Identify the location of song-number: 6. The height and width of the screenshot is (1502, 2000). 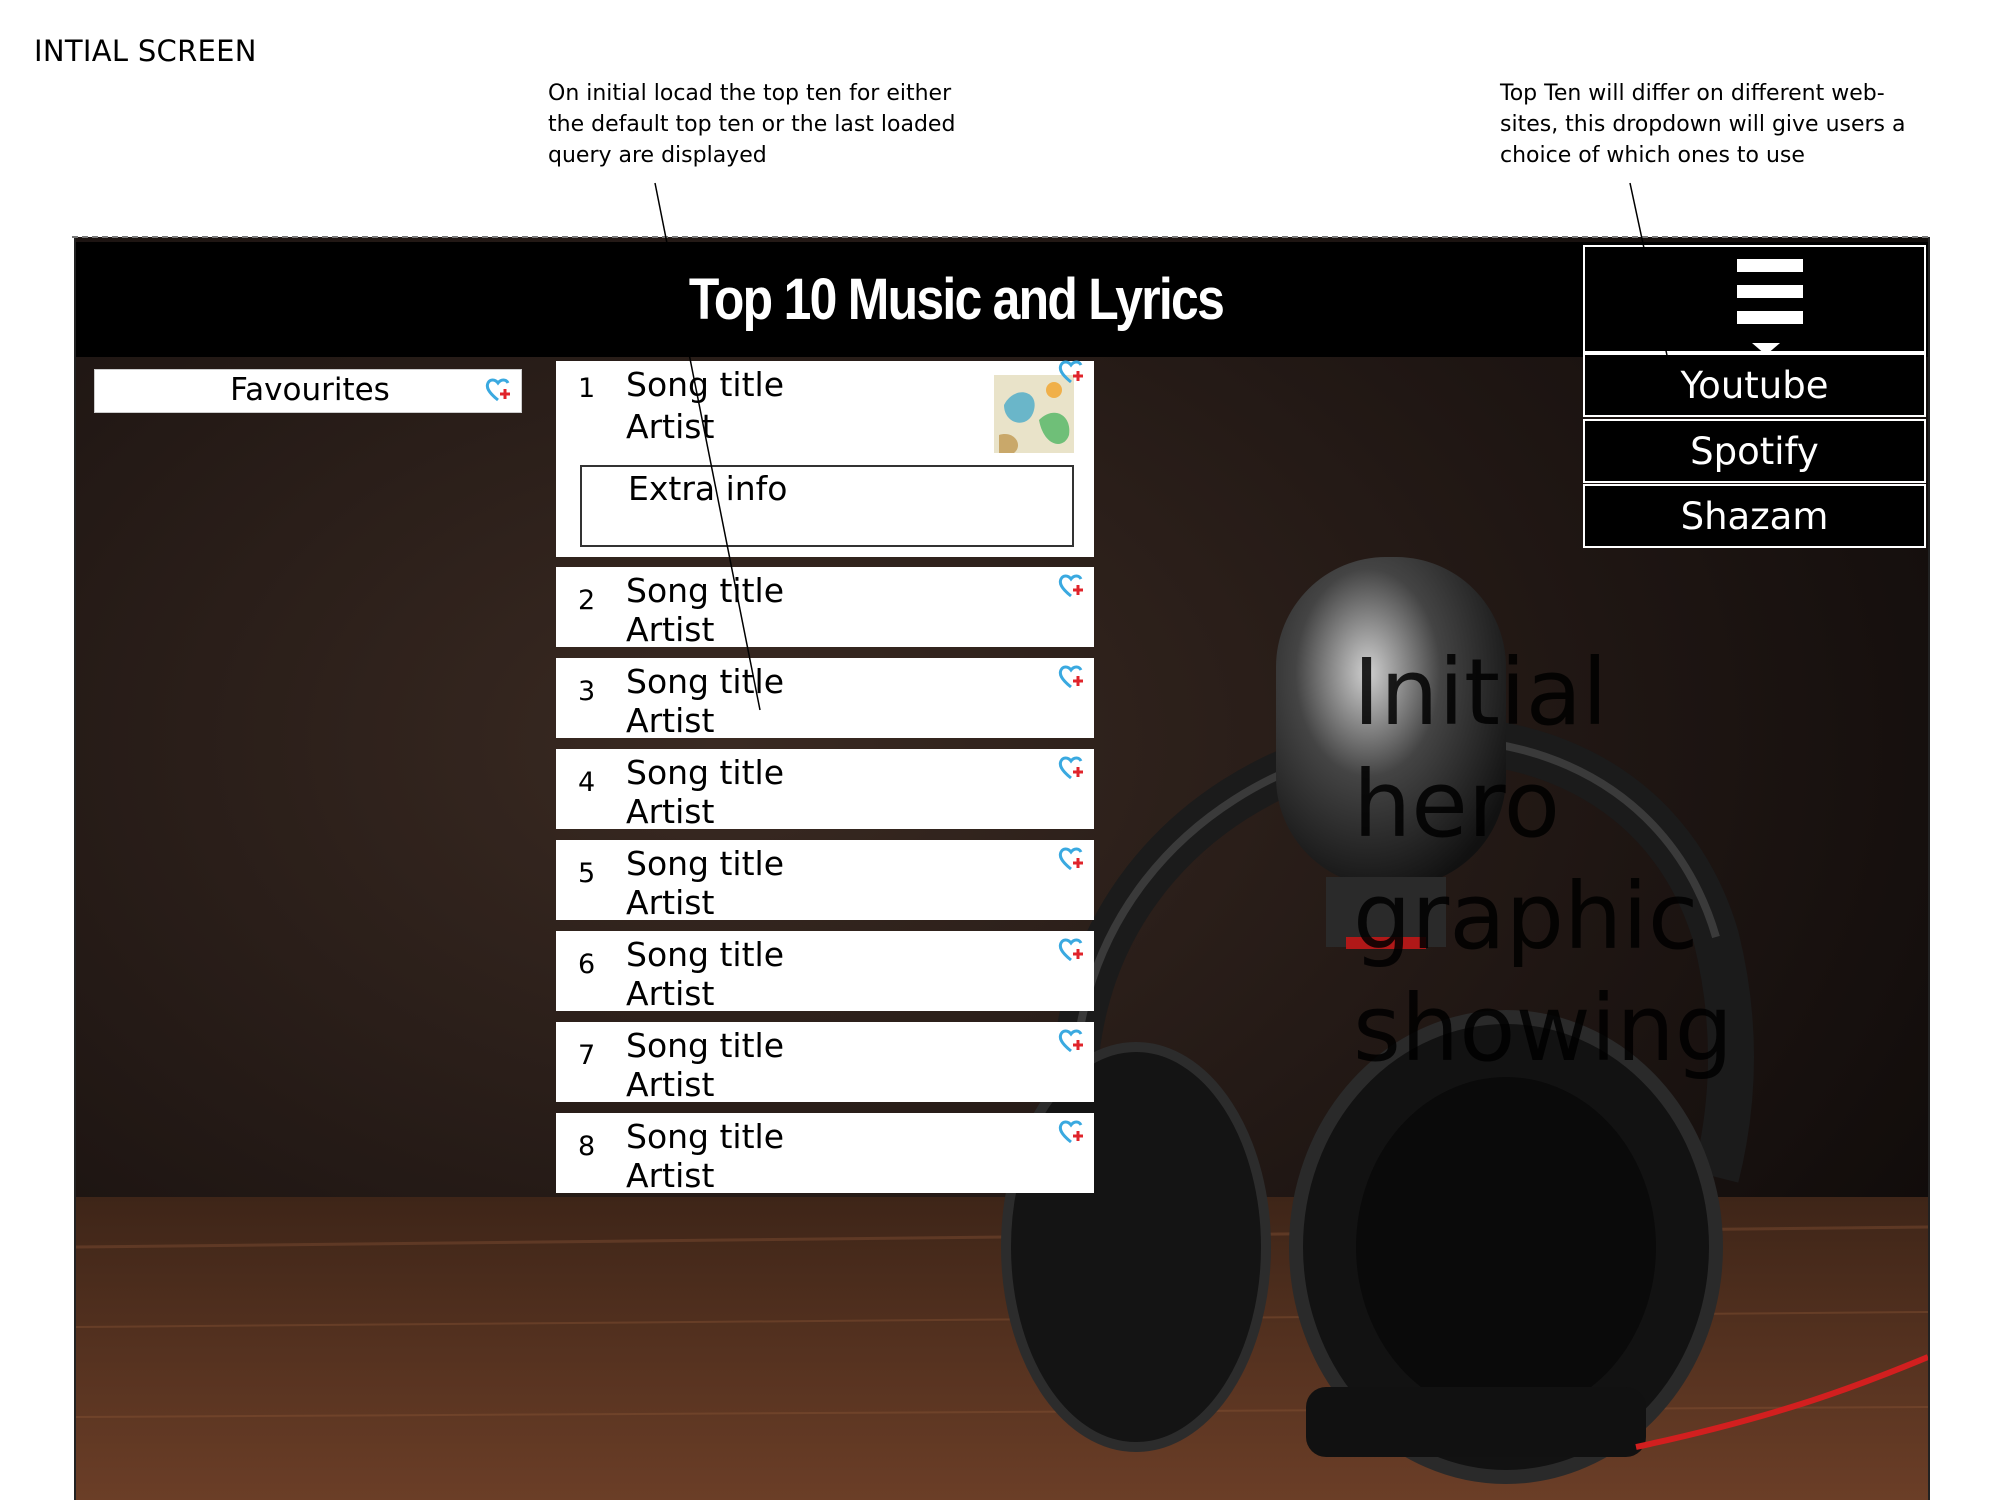
(587, 964).